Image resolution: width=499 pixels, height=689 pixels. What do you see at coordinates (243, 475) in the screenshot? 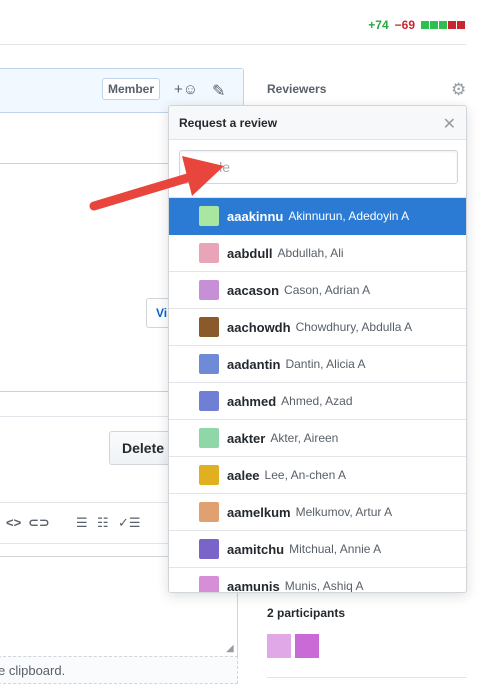
I see `reviewer-login: aalee` at bounding box center [243, 475].